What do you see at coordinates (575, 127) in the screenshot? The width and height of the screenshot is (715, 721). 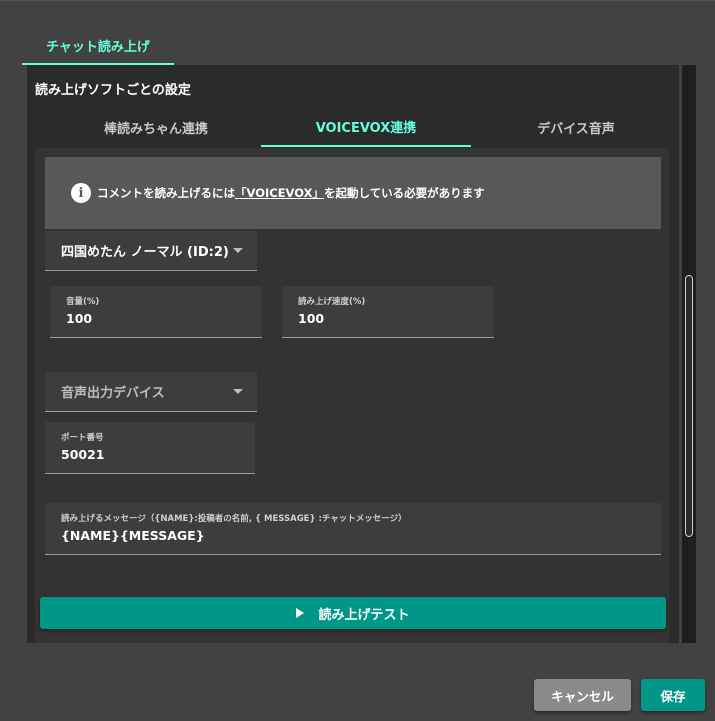 I see `tab-device-audio: デバイス音声` at bounding box center [575, 127].